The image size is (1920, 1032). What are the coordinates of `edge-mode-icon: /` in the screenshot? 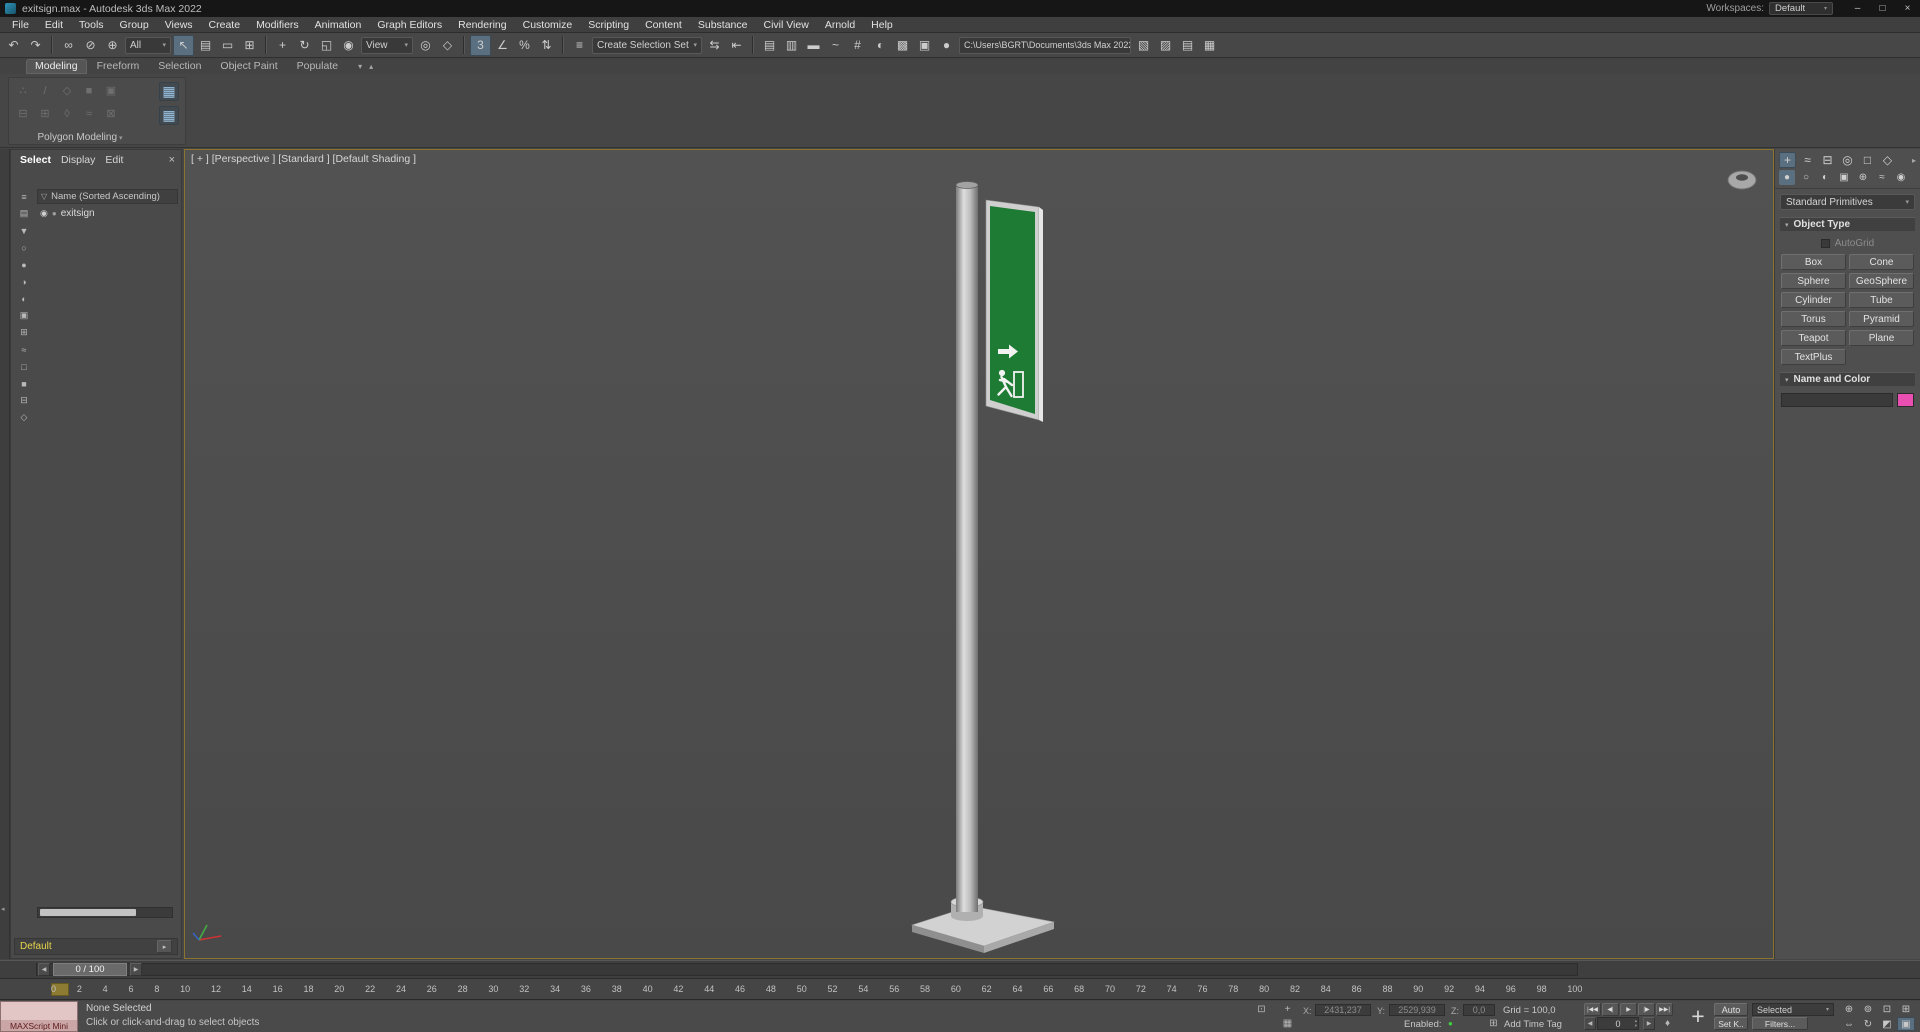 It's located at (45, 90).